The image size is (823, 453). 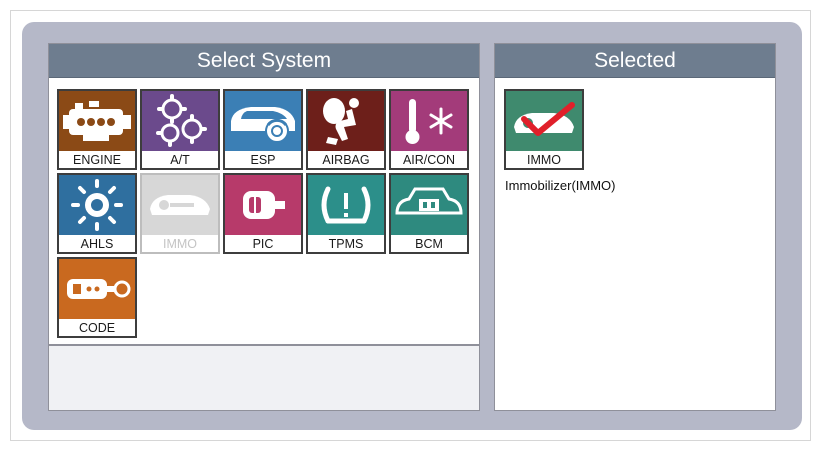 I want to click on system-tile-tpms: TPMS, so click(x=346, y=213).